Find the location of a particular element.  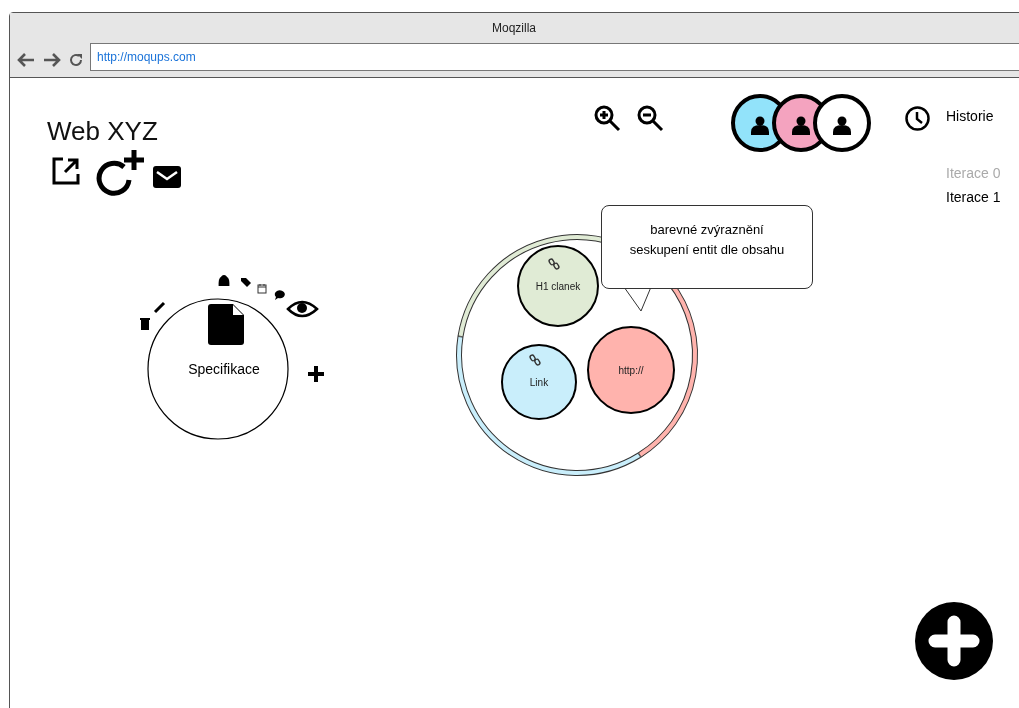

node-label: Link is located at coordinates (539, 382).